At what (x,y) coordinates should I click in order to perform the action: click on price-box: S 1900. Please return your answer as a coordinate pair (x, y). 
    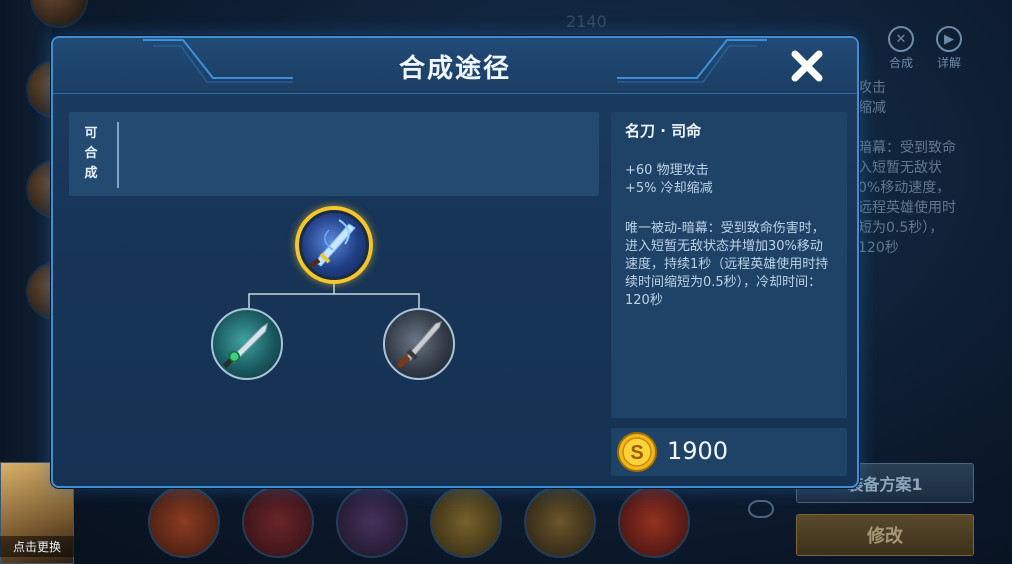
    Looking at the image, I should click on (729, 452).